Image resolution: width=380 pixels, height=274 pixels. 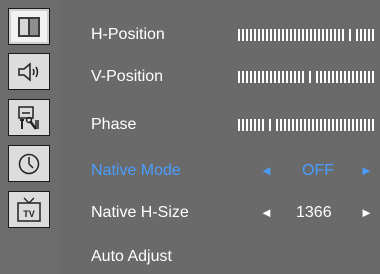 I want to click on tab-timer, so click(x=29, y=163).